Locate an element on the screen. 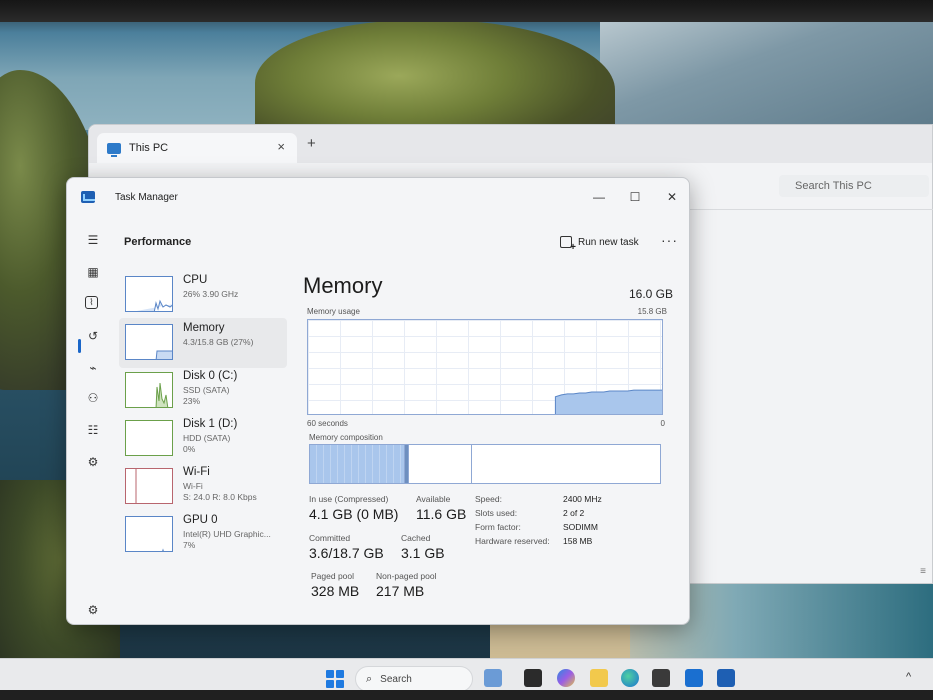 The width and height of the screenshot is (933, 700). memory-usage-series is located at coordinates (608, 401).